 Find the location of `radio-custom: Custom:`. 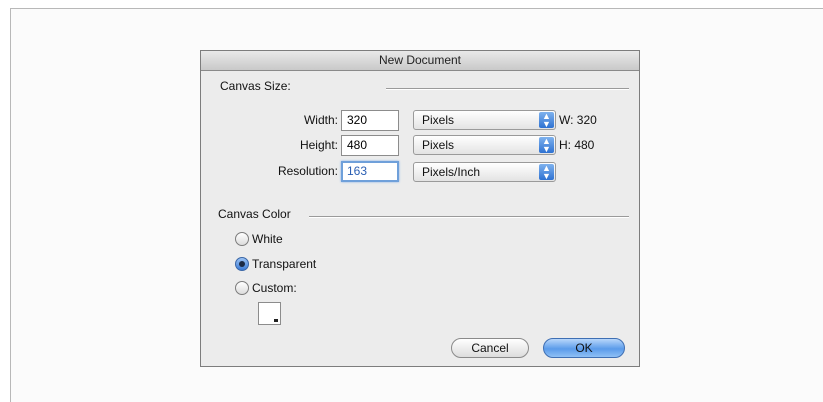

radio-custom: Custom: is located at coordinates (266, 288).